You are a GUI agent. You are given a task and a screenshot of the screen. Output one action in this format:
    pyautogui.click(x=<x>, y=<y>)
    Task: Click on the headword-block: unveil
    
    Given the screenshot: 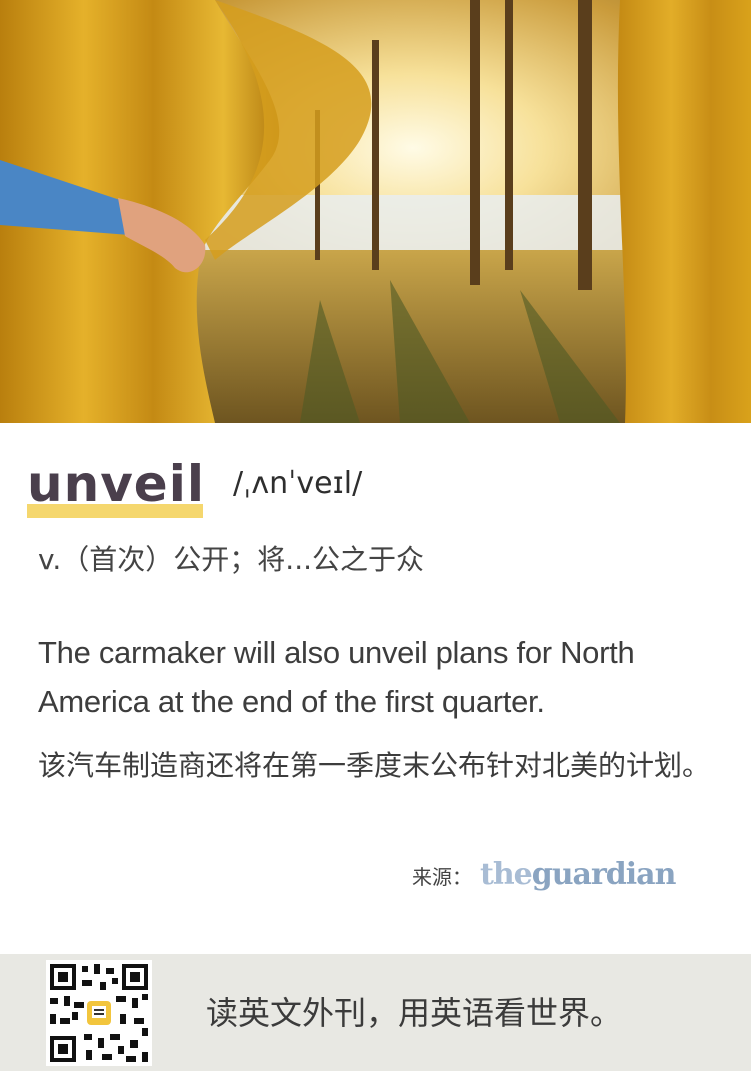 What is the action you would take?
    pyautogui.click(x=116, y=485)
    